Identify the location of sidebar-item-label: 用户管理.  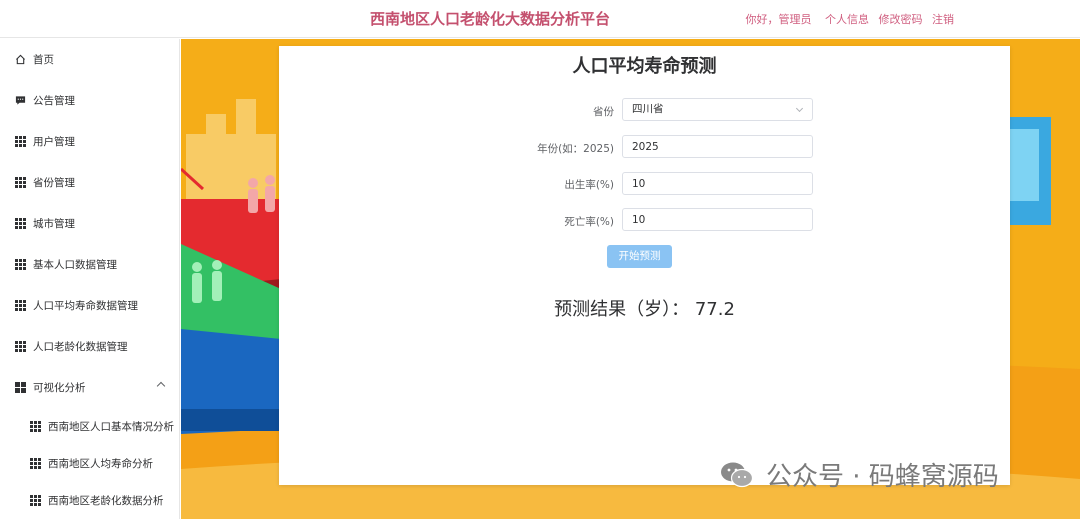
(54, 141).